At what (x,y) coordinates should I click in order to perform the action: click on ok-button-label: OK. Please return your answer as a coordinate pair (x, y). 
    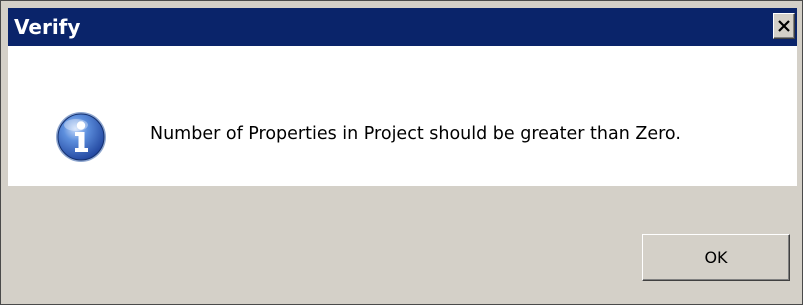
    Looking at the image, I should click on (716, 257).